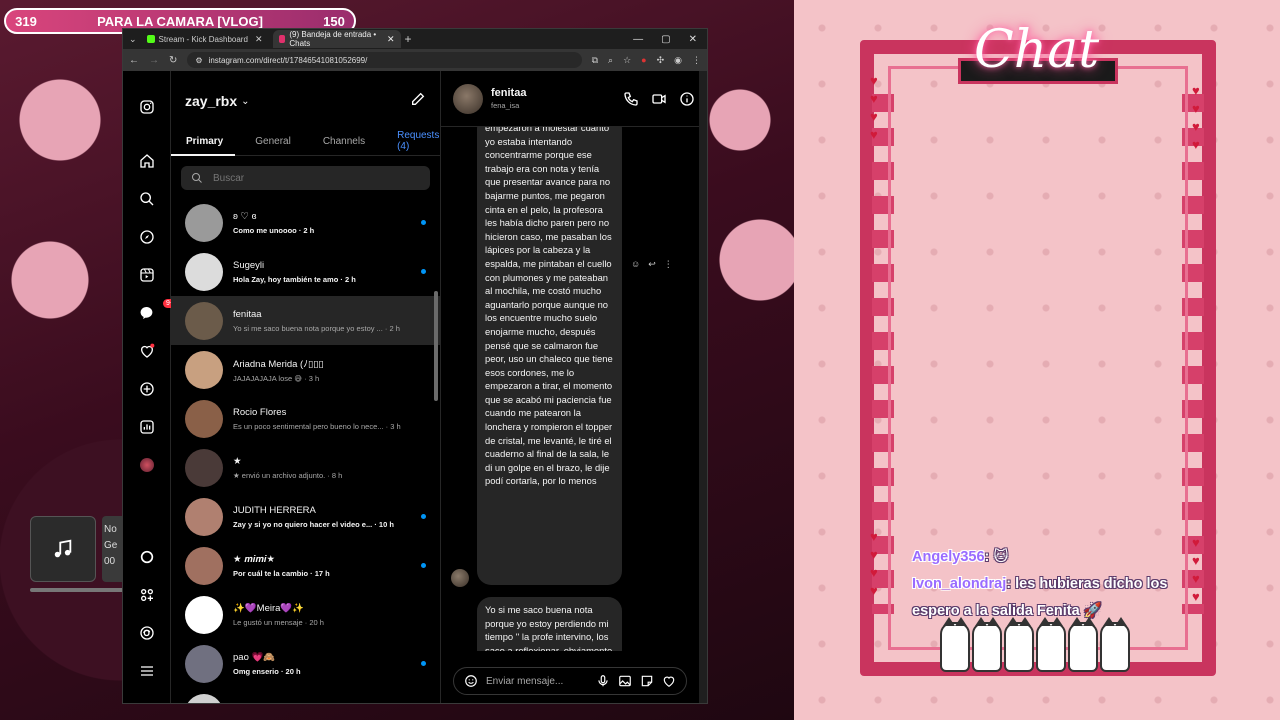 This screenshot has width=1280, height=720. What do you see at coordinates (408, 39) in the screenshot?
I see `new-tab-icon: +` at bounding box center [408, 39].